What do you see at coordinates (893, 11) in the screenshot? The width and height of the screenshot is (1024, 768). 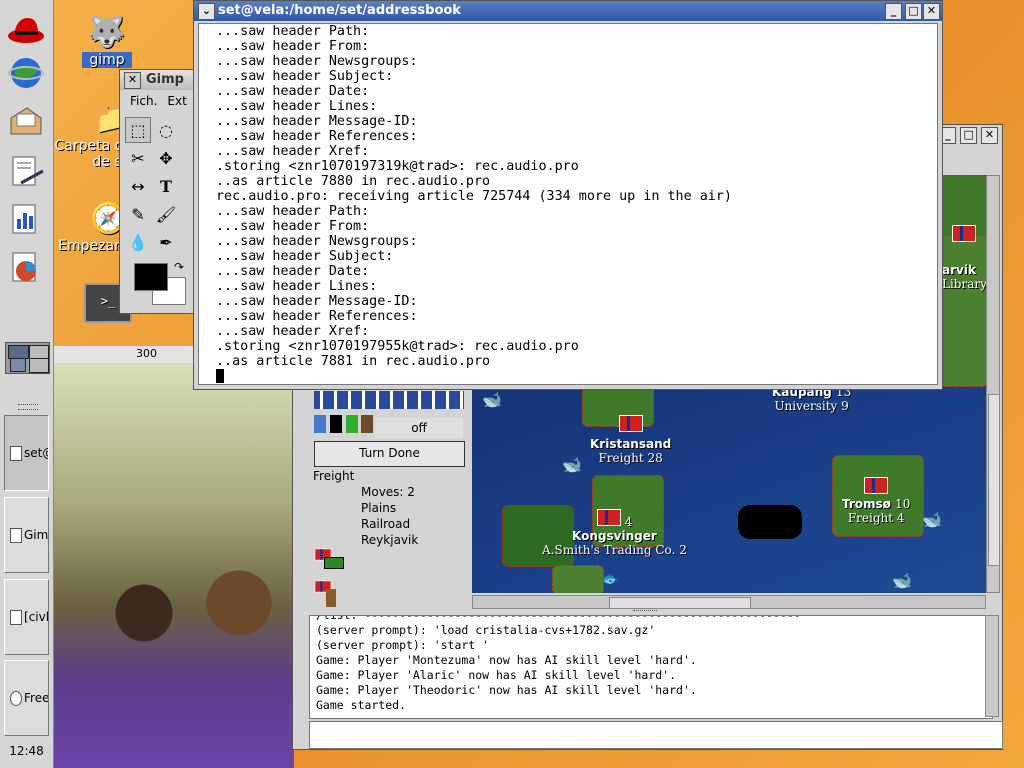 I see `minimize-button: _` at bounding box center [893, 11].